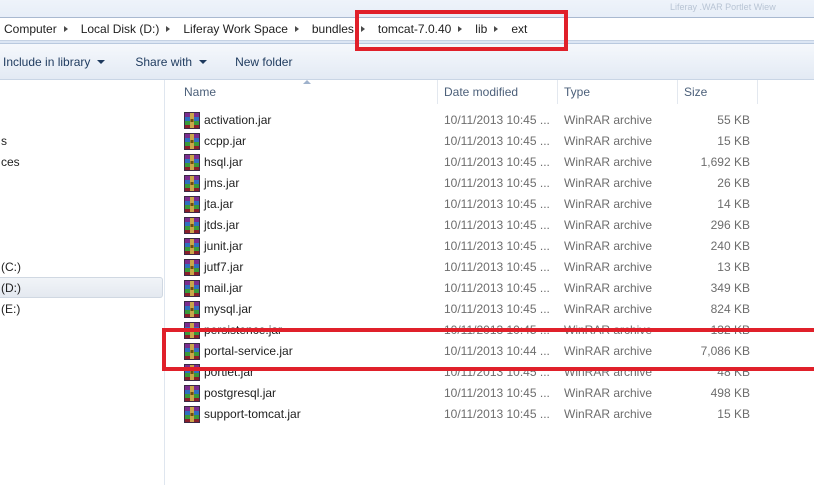 This screenshot has height=485, width=814. I want to click on nav-item-drive-c: (C:), so click(20, 267).